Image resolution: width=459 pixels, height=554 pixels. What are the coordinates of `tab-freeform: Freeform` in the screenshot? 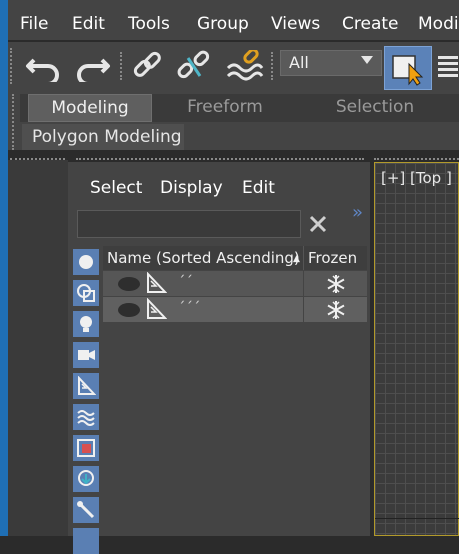 It's located at (225, 107).